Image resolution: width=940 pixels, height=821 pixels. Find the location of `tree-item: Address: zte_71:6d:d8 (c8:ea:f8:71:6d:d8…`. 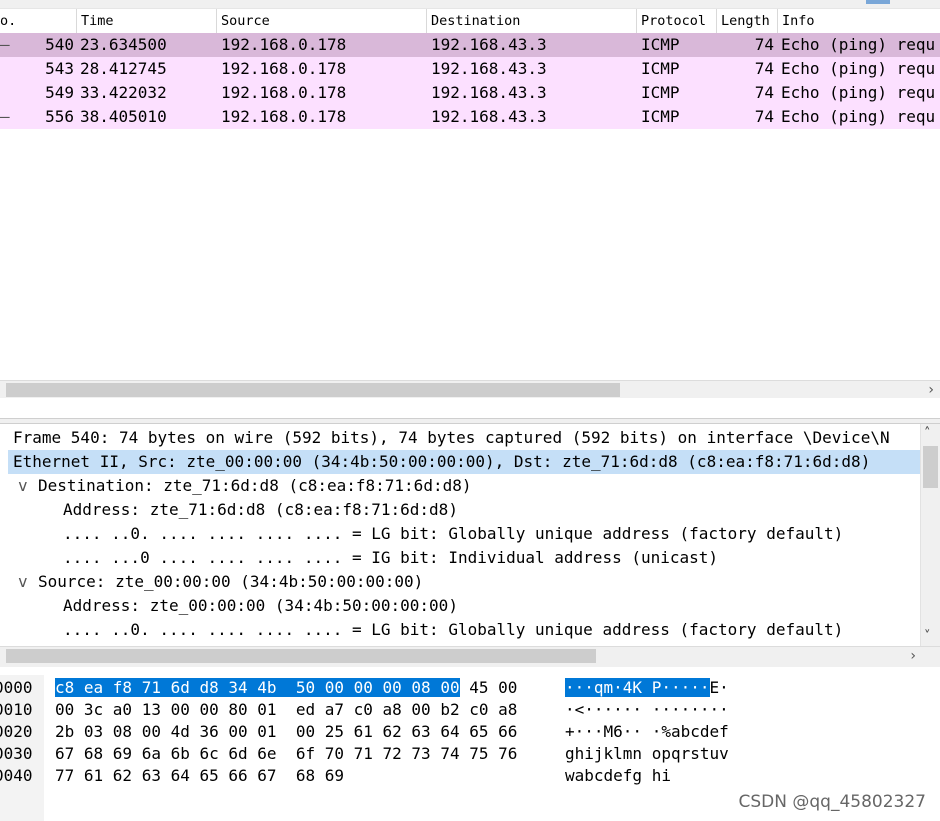

tree-item: Address: zte_71:6d:d8 (c8:ea:f8:71:6d:d8… is located at coordinates (460, 510).